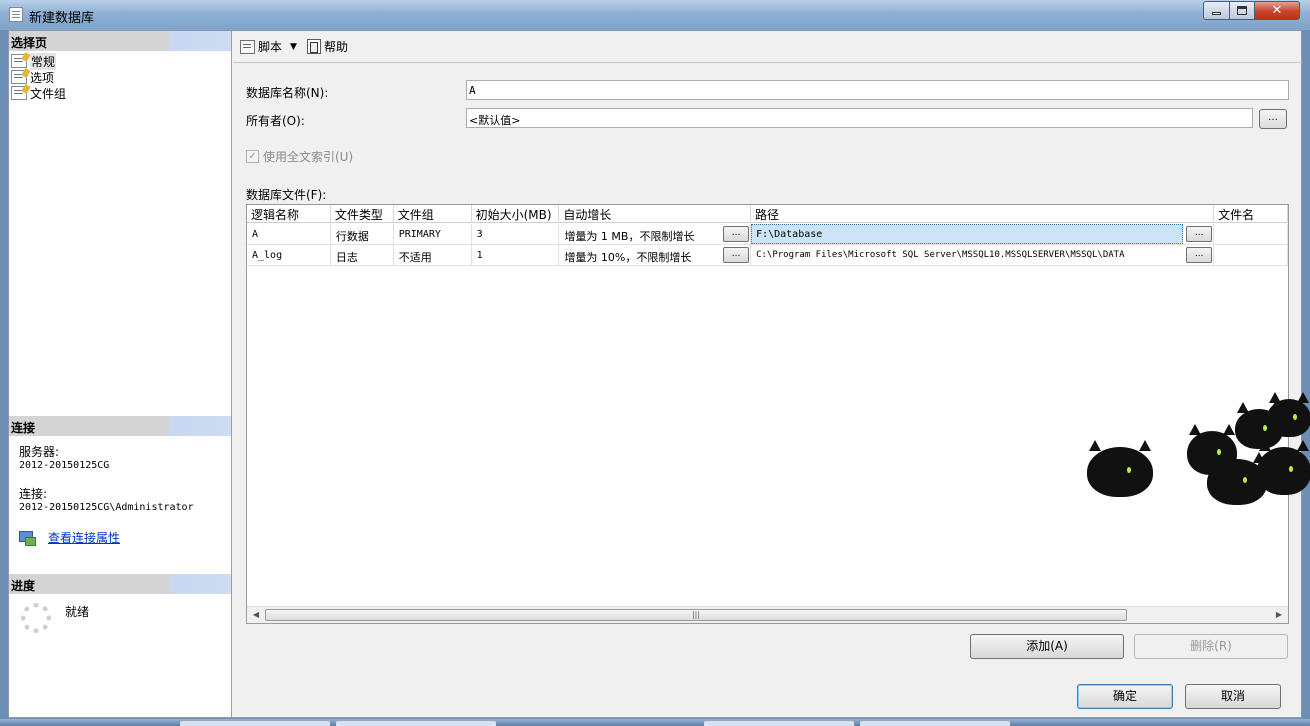 This screenshot has height=726, width=1310. What do you see at coordinates (42, 77) in the screenshot?
I see `page-item-label: 选项` at bounding box center [42, 77].